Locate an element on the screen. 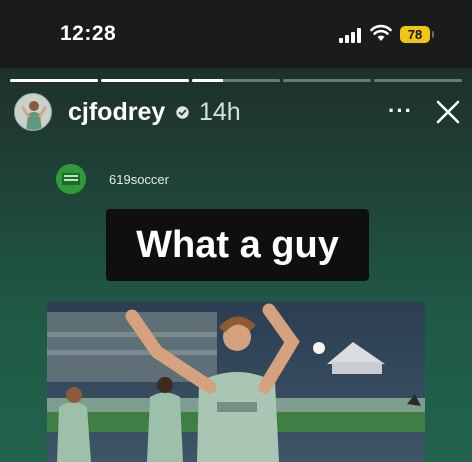 The width and height of the screenshot is (472, 462). status-bar: 12:28 78 is located at coordinates (236, 34).